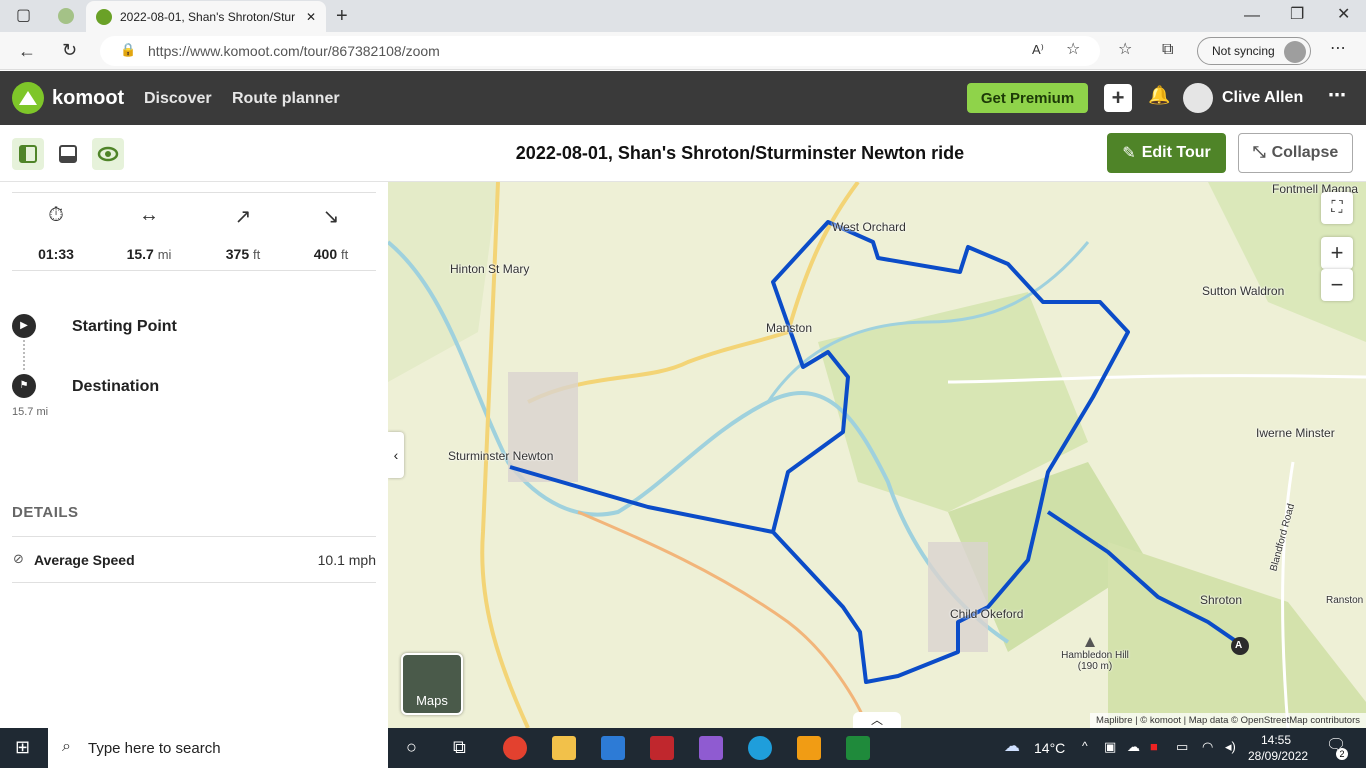  Describe the element at coordinates (286, 99) in the screenshot. I see `nav-route-planner: Route planner` at that location.